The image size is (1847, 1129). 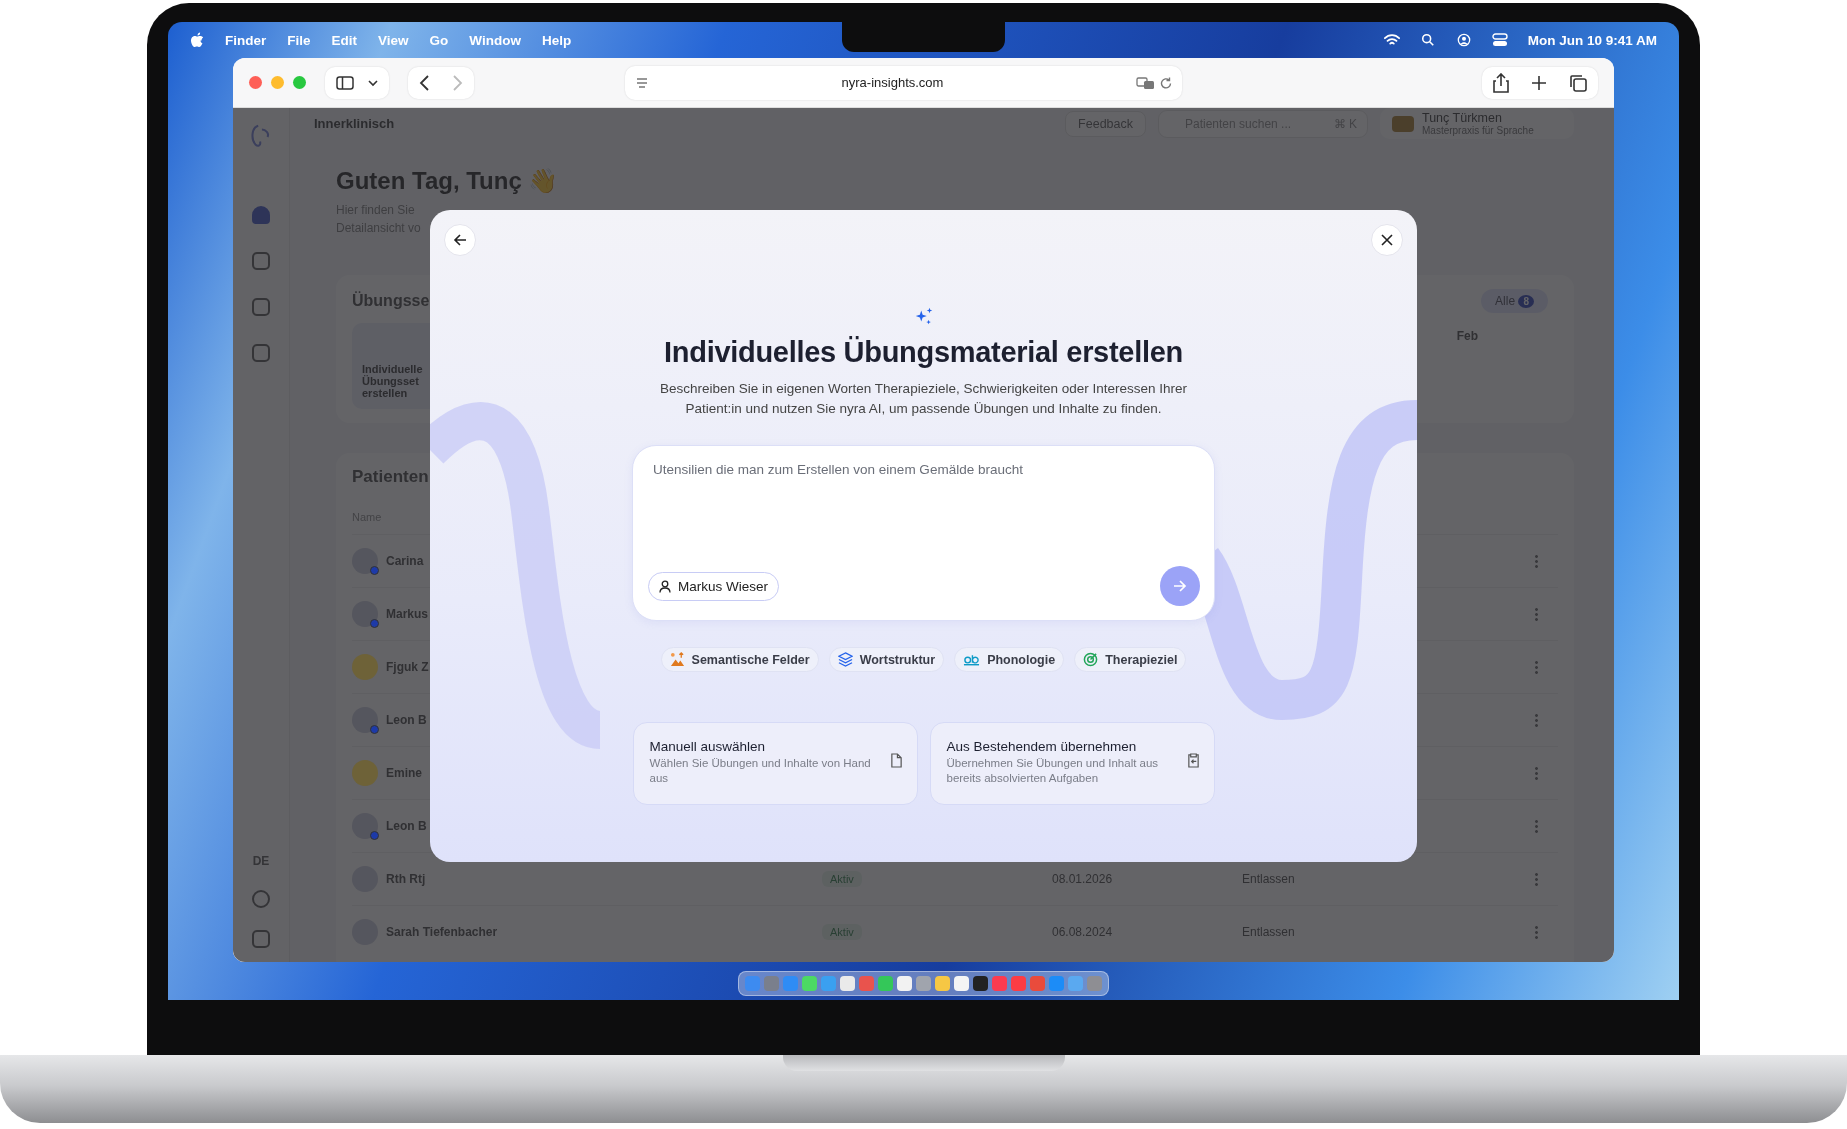 I want to click on forward-icon, so click(x=457, y=82).